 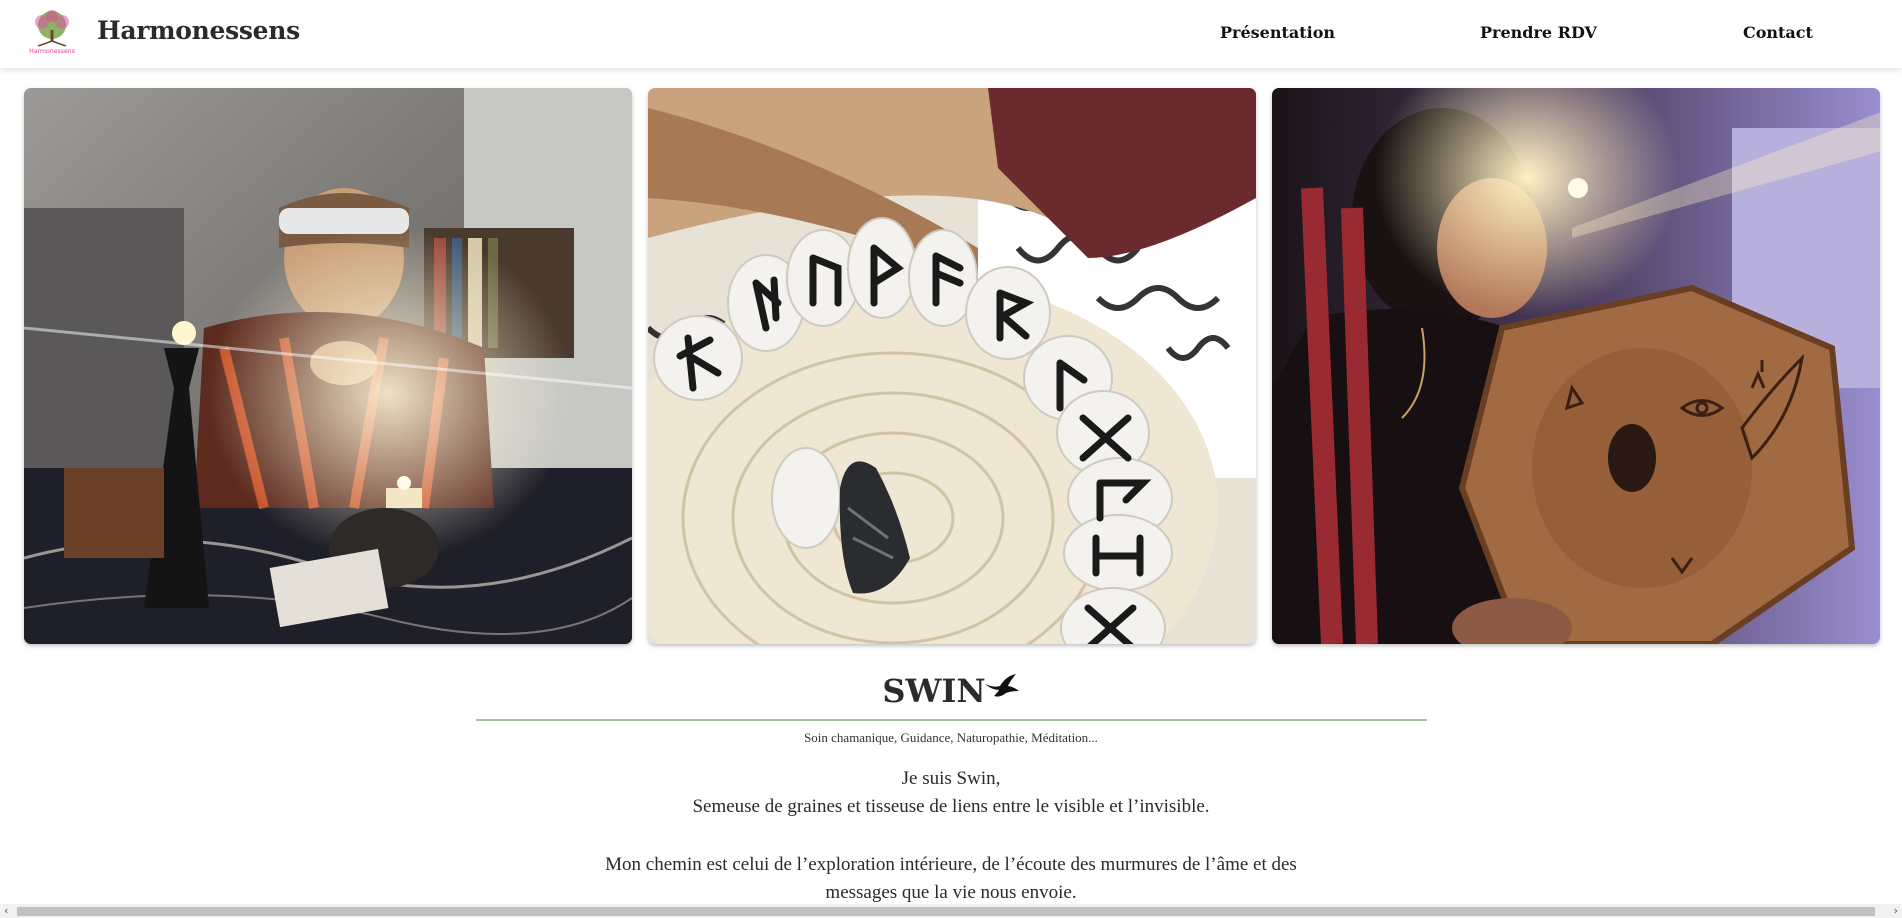 I want to click on tree-logo-icon: Harmonessens, so click(x=52, y=32).